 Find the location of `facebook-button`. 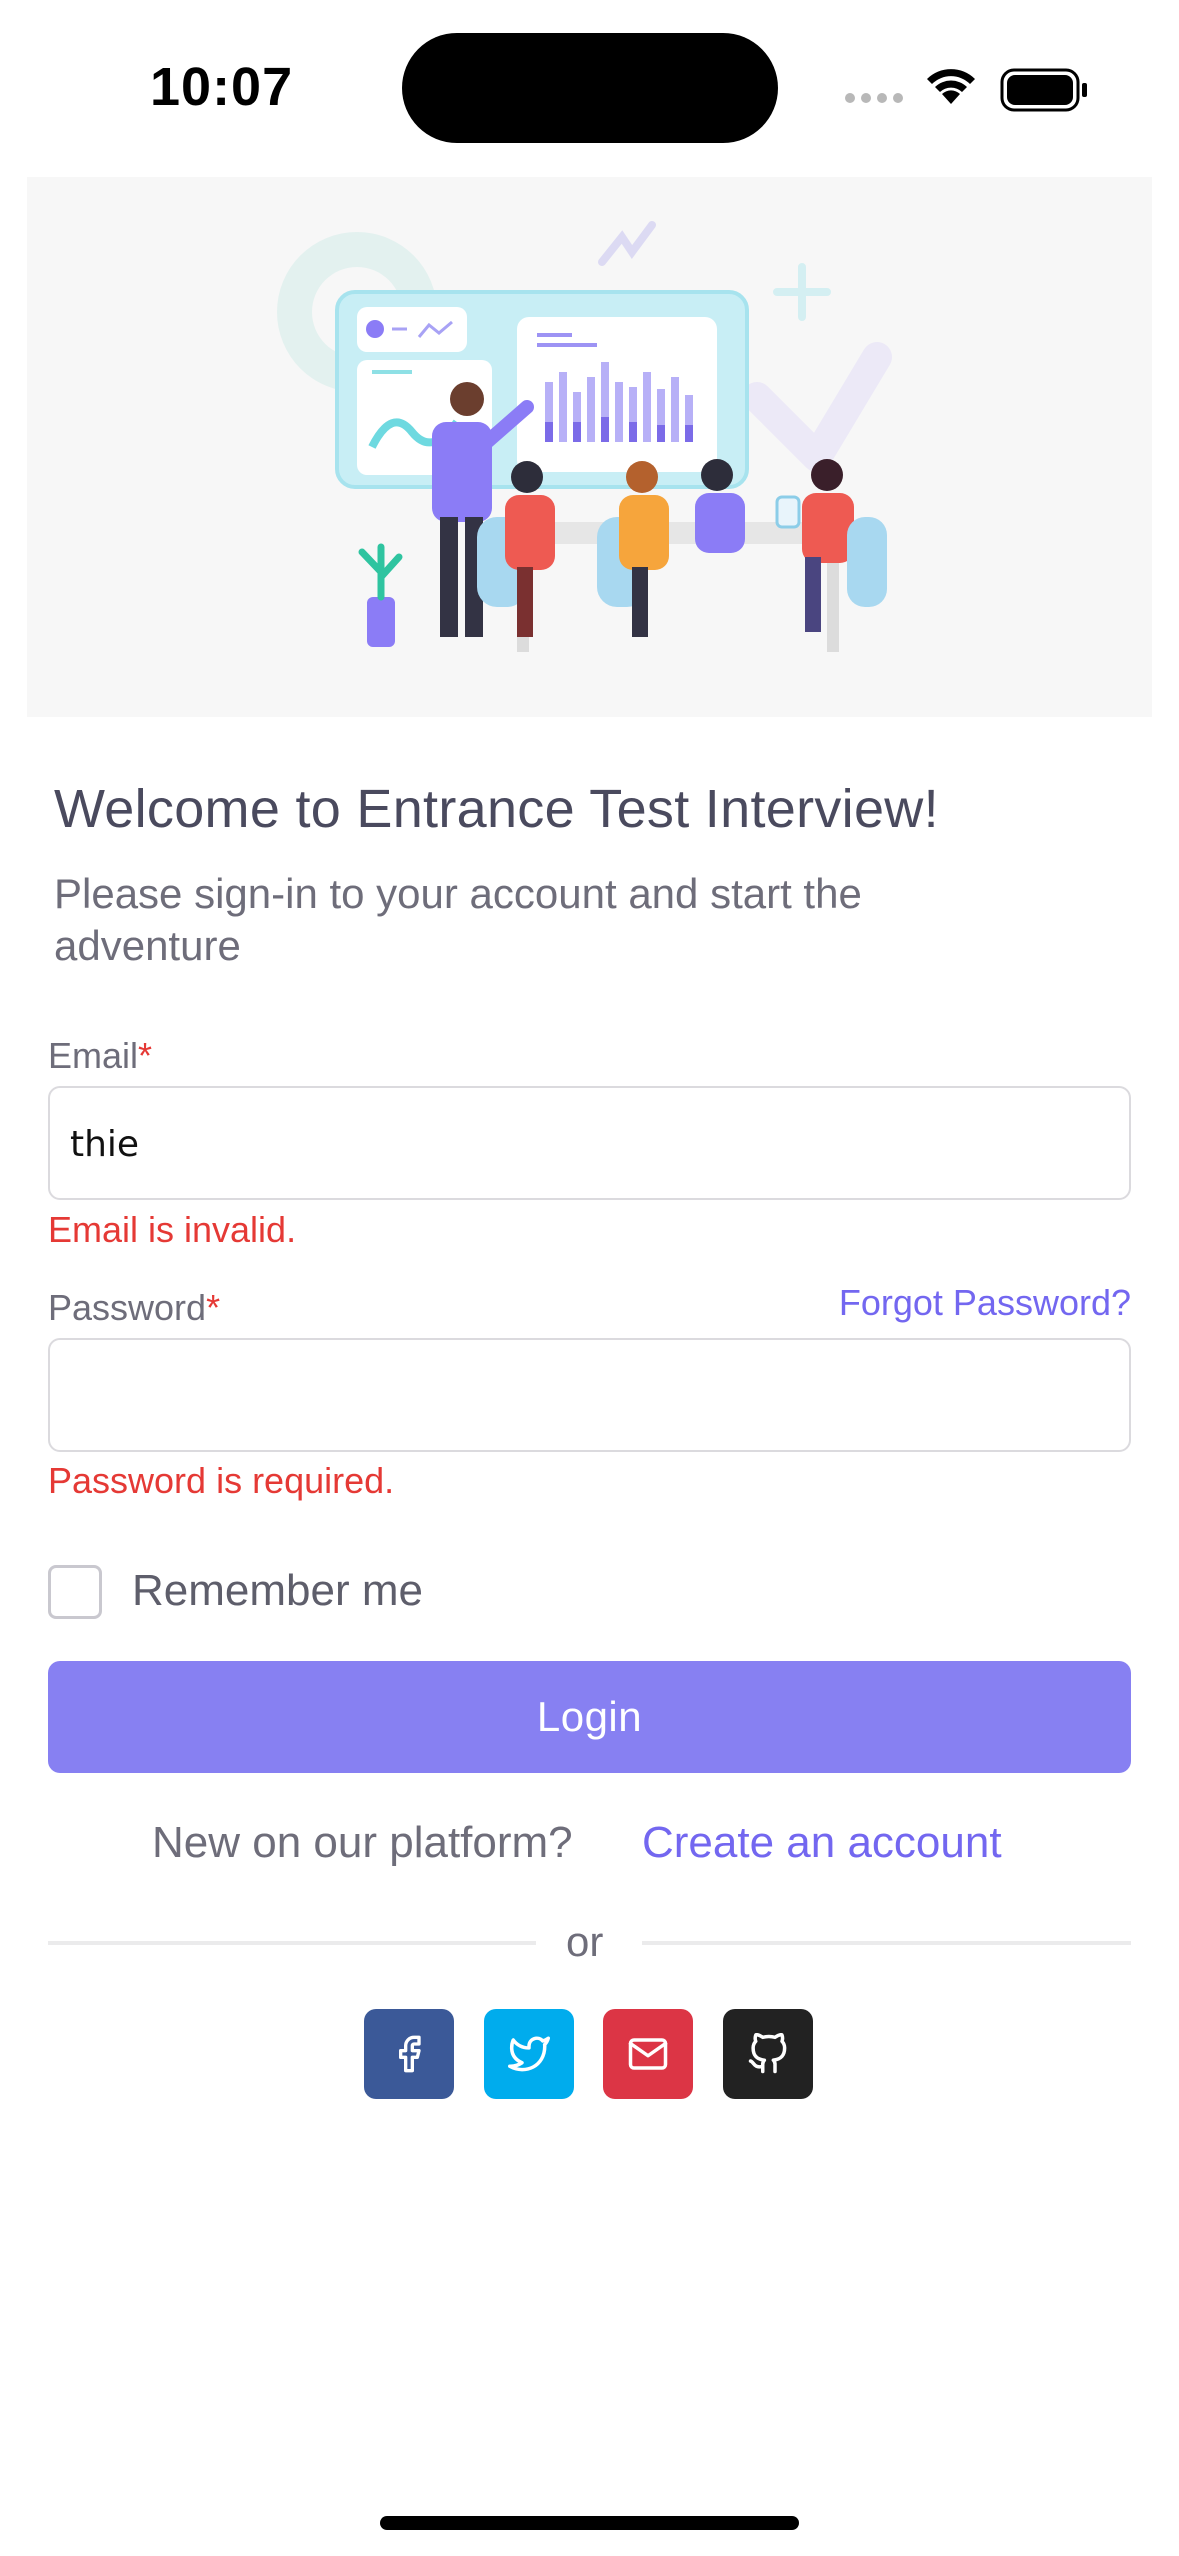

facebook-button is located at coordinates (409, 2054).